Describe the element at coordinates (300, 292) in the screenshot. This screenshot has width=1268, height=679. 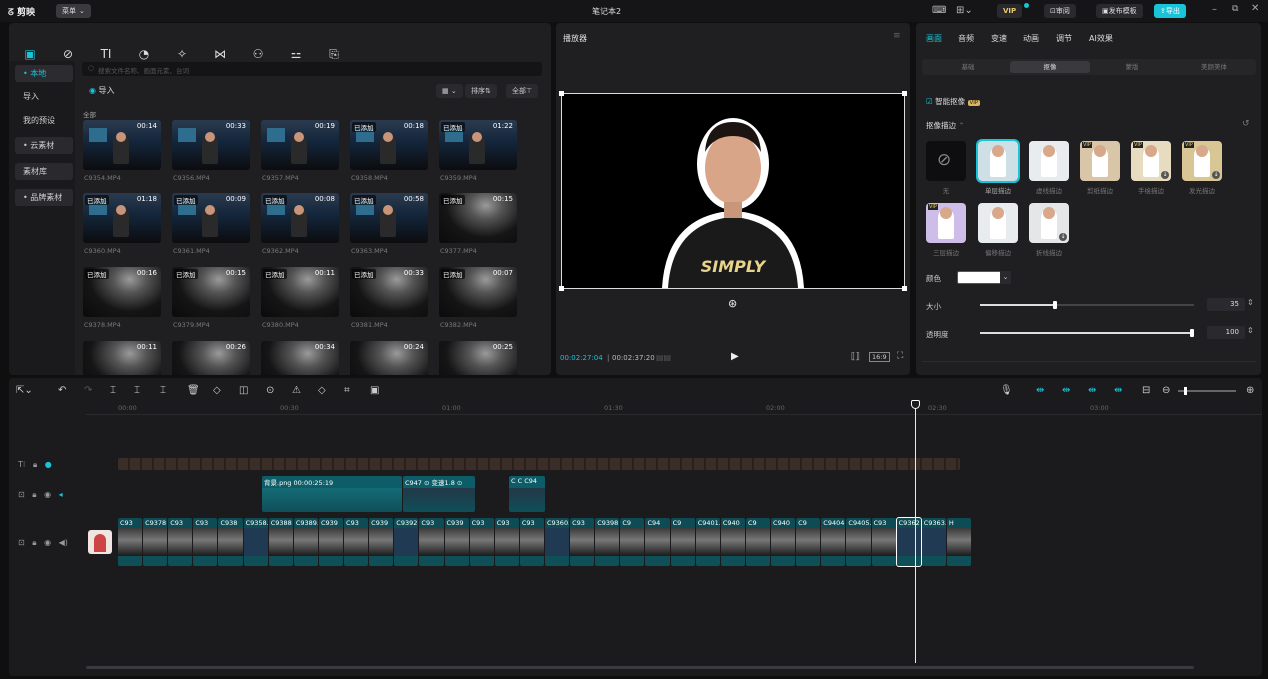
I see `media-thumbnail: 已添加 00:11` at that location.